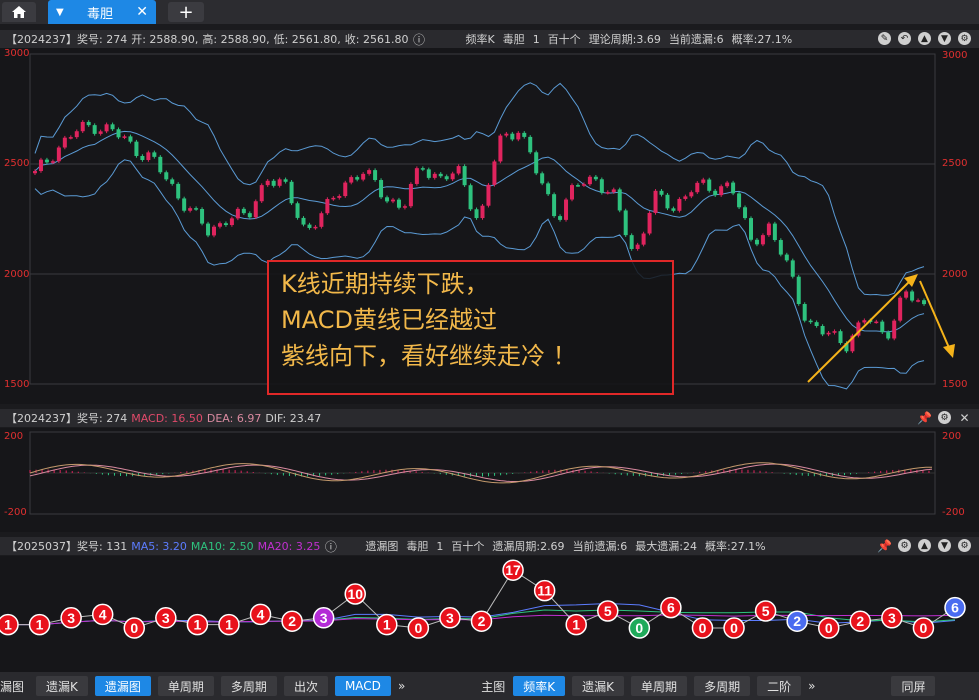 The height and width of the screenshot is (700, 979). I want to click on omit-bubble-label: 3, so click(450, 618).